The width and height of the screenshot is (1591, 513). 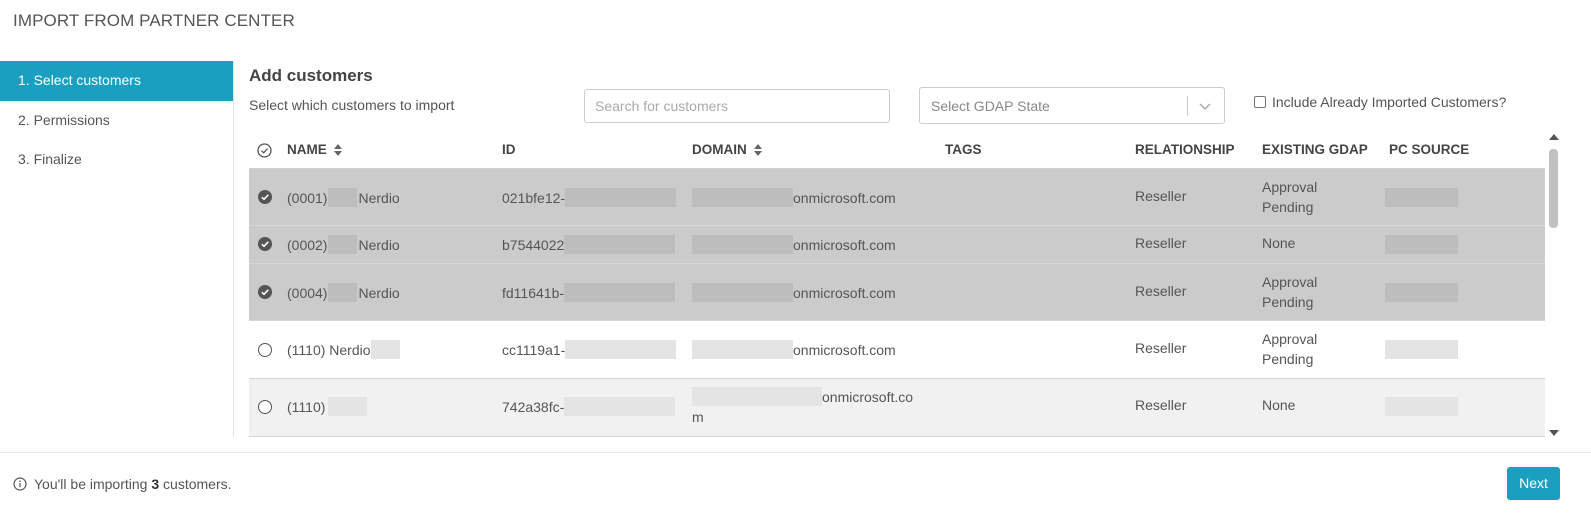 What do you see at coordinates (307, 244) in the screenshot?
I see `name-prefix: (0002)` at bounding box center [307, 244].